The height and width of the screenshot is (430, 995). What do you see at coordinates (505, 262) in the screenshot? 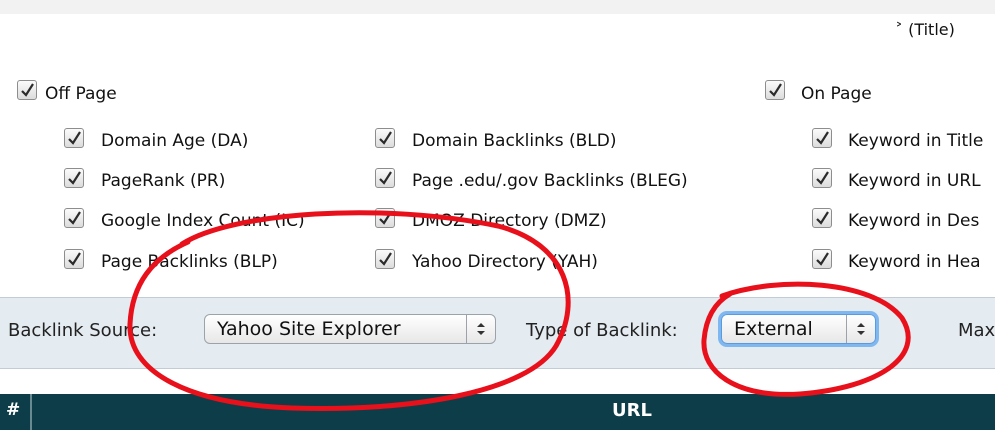
I see `yahoo-directory-label: Yahoo Directory (YAH)` at bounding box center [505, 262].